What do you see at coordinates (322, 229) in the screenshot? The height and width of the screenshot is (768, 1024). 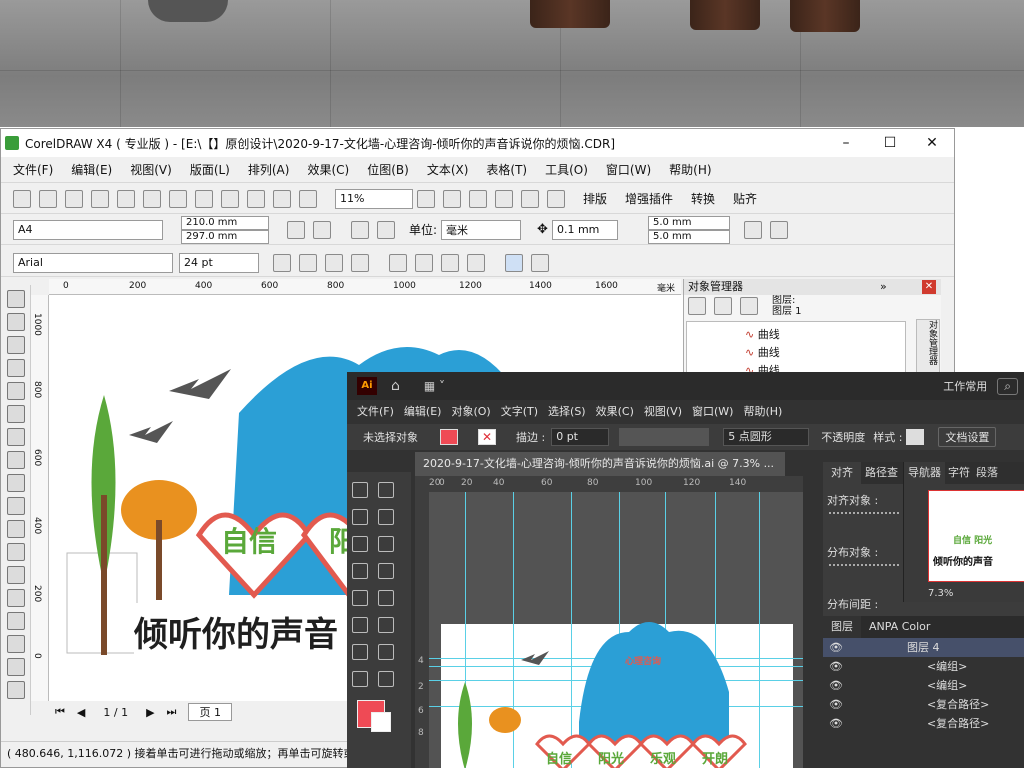 I see `landscape-icon` at bounding box center [322, 229].